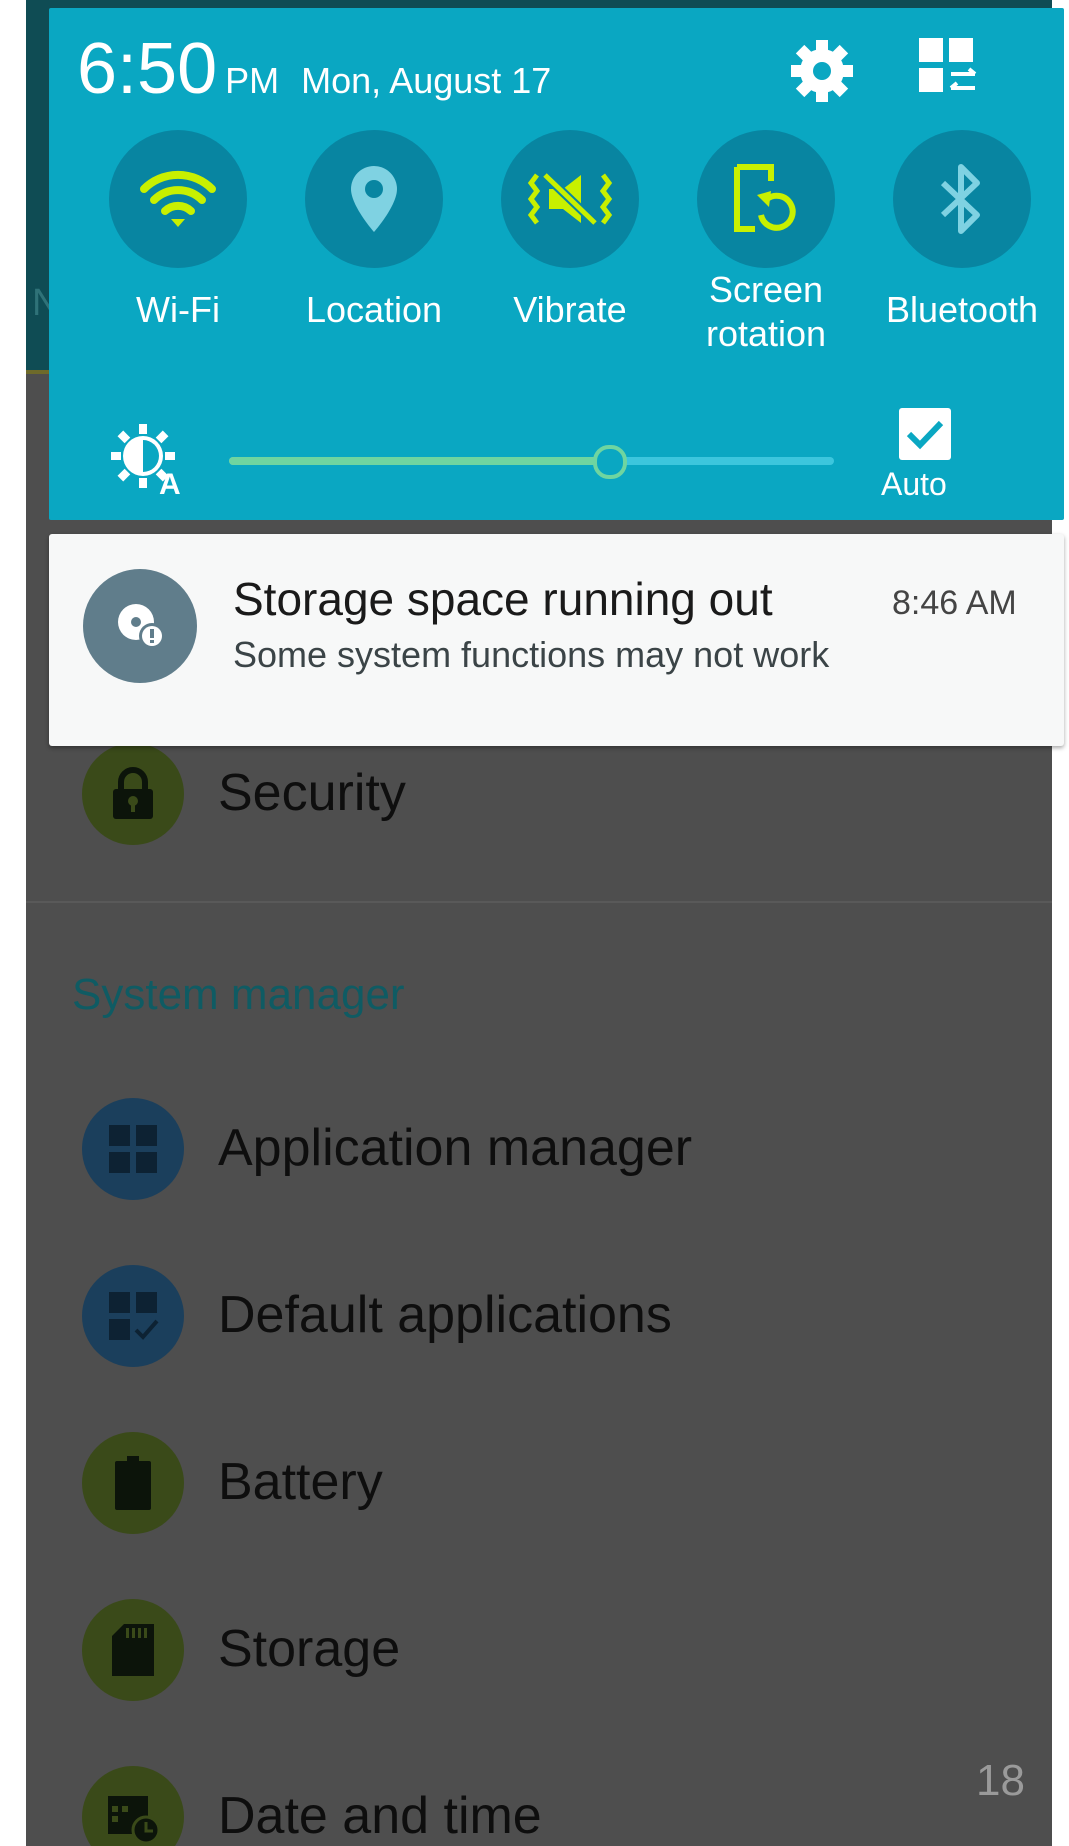 The height and width of the screenshot is (1846, 1069). Describe the element at coordinates (133, 1650) in the screenshot. I see `sd-card-icon` at that location.